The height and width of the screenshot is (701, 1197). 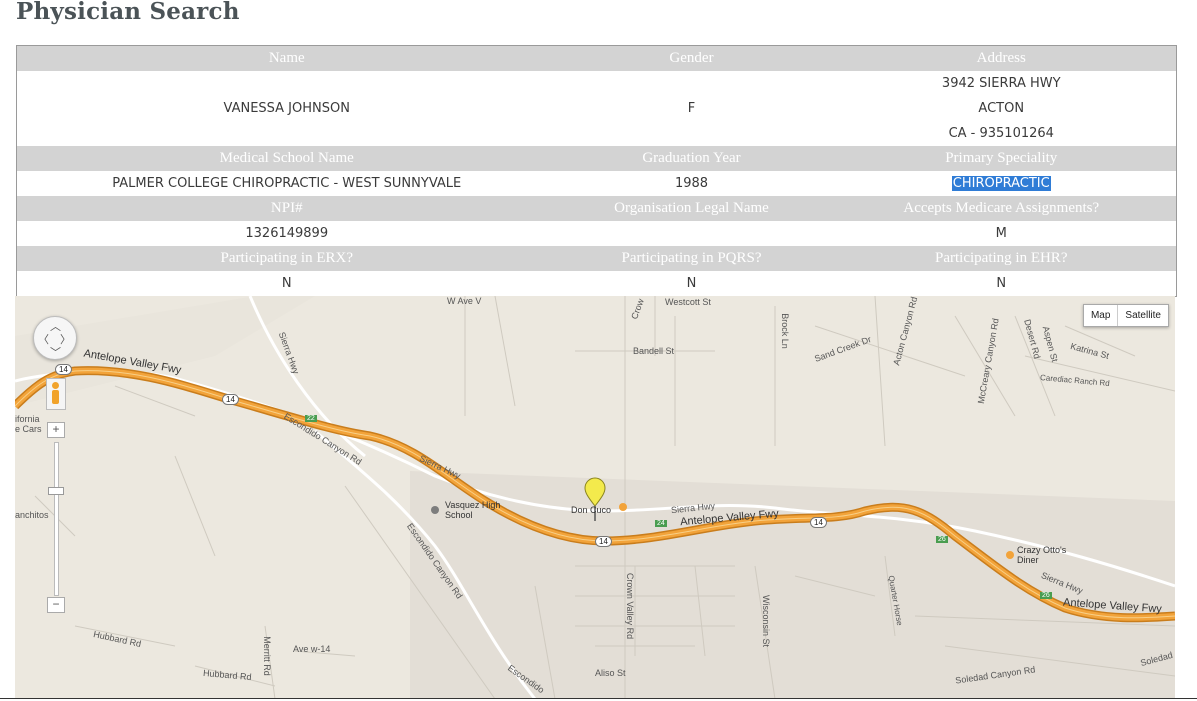 I want to click on crazy-ottos-diner-label: Crazy Otto's Diner, so click(x=1042, y=555).